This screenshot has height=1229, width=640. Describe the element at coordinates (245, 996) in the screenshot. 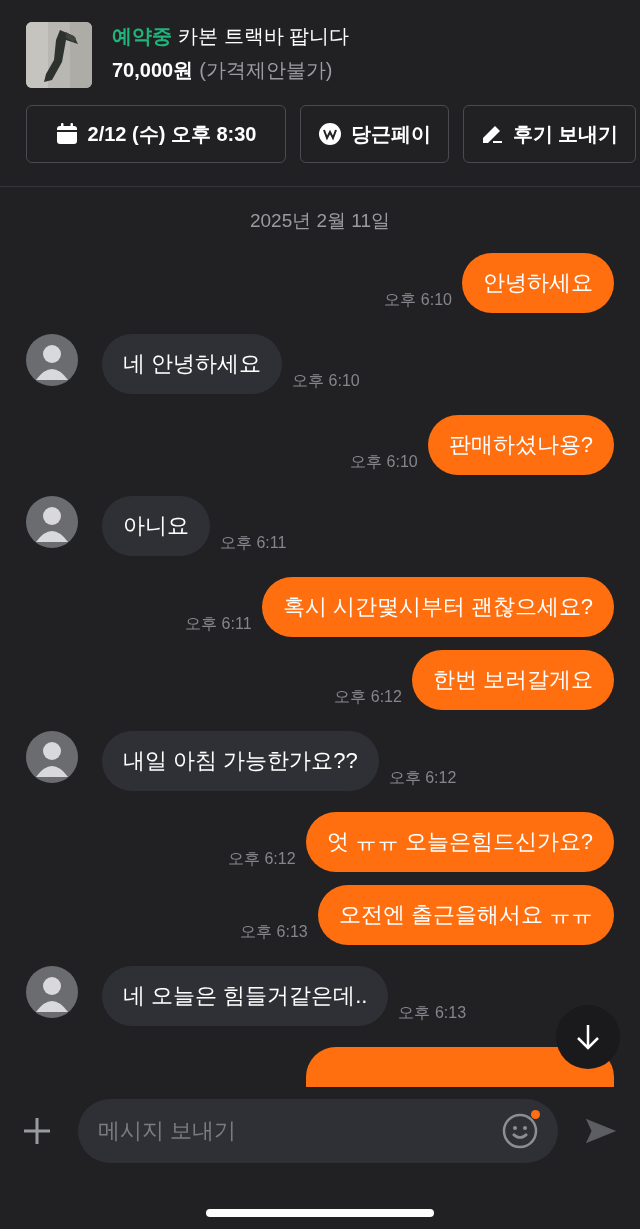

I see `message-bubble: 네 오늘은 힘들거같은데..` at that location.